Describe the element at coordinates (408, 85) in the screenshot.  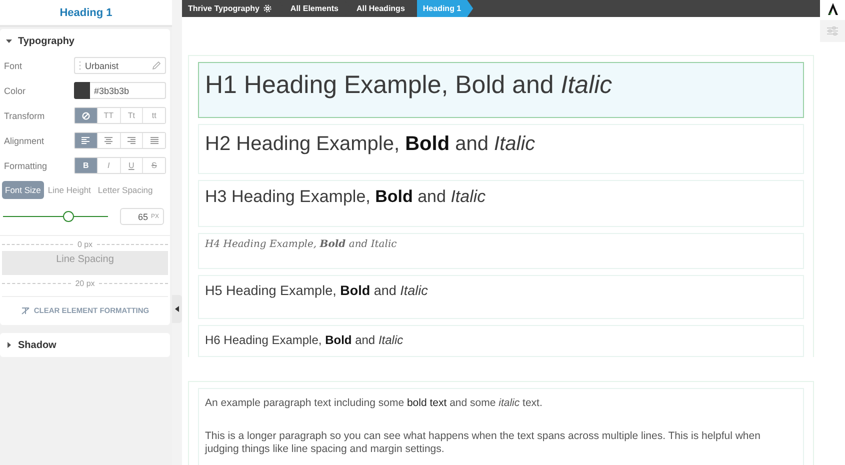
I see `heading-text: H1 Heading Example, Bold and Italic` at that location.